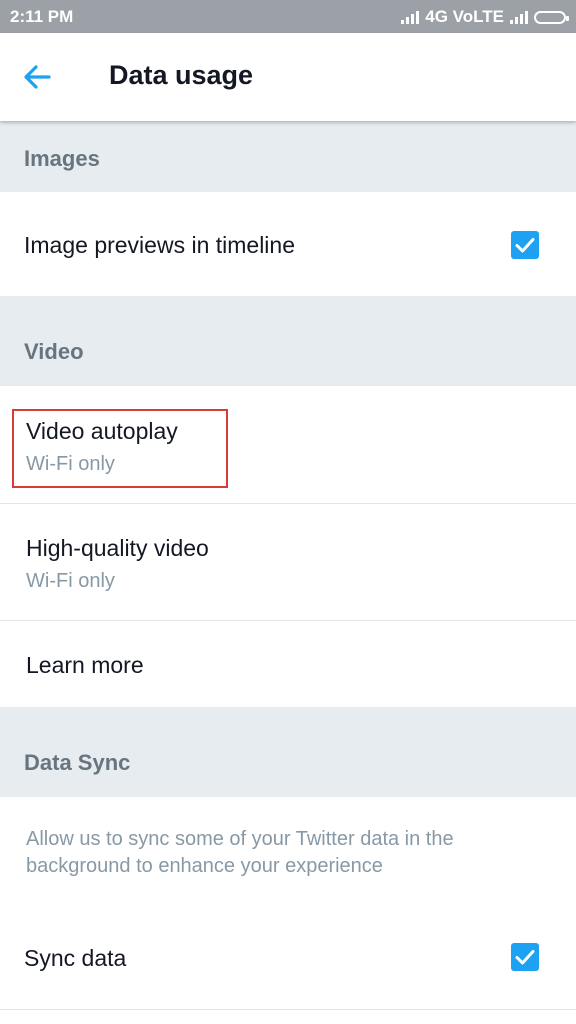 The image size is (576, 1024). I want to click on section-header-label: Data Sync, so click(77, 762).